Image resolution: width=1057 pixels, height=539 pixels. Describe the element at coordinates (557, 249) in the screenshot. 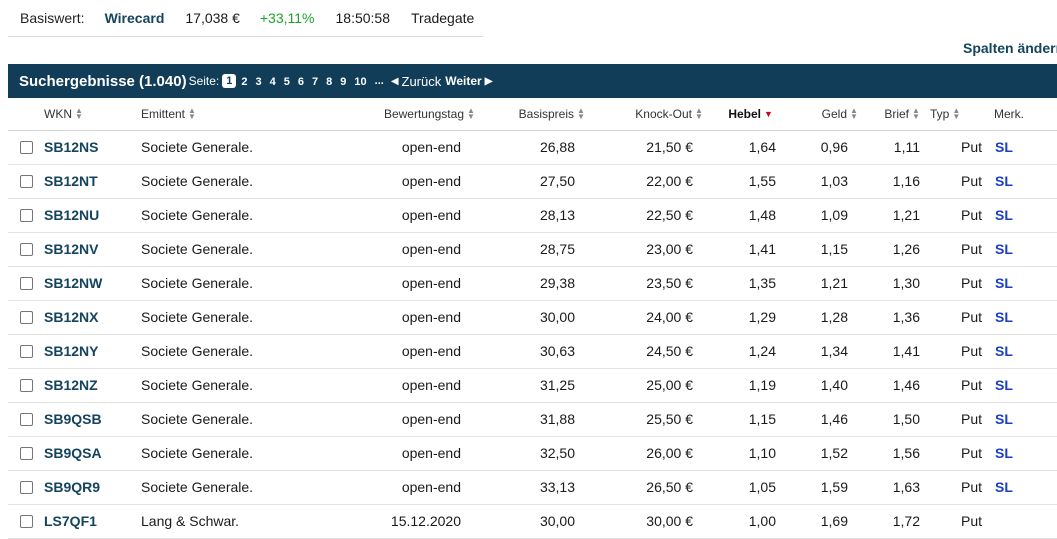

I see `basispreis-cell: 28,75` at that location.